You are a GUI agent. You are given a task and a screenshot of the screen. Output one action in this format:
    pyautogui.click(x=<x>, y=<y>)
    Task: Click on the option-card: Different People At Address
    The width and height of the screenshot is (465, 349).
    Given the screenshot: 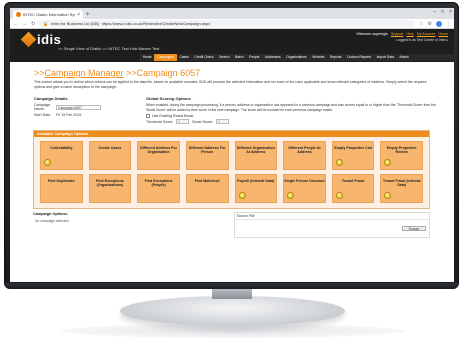 What is the action you would take?
    pyautogui.click(x=304, y=156)
    